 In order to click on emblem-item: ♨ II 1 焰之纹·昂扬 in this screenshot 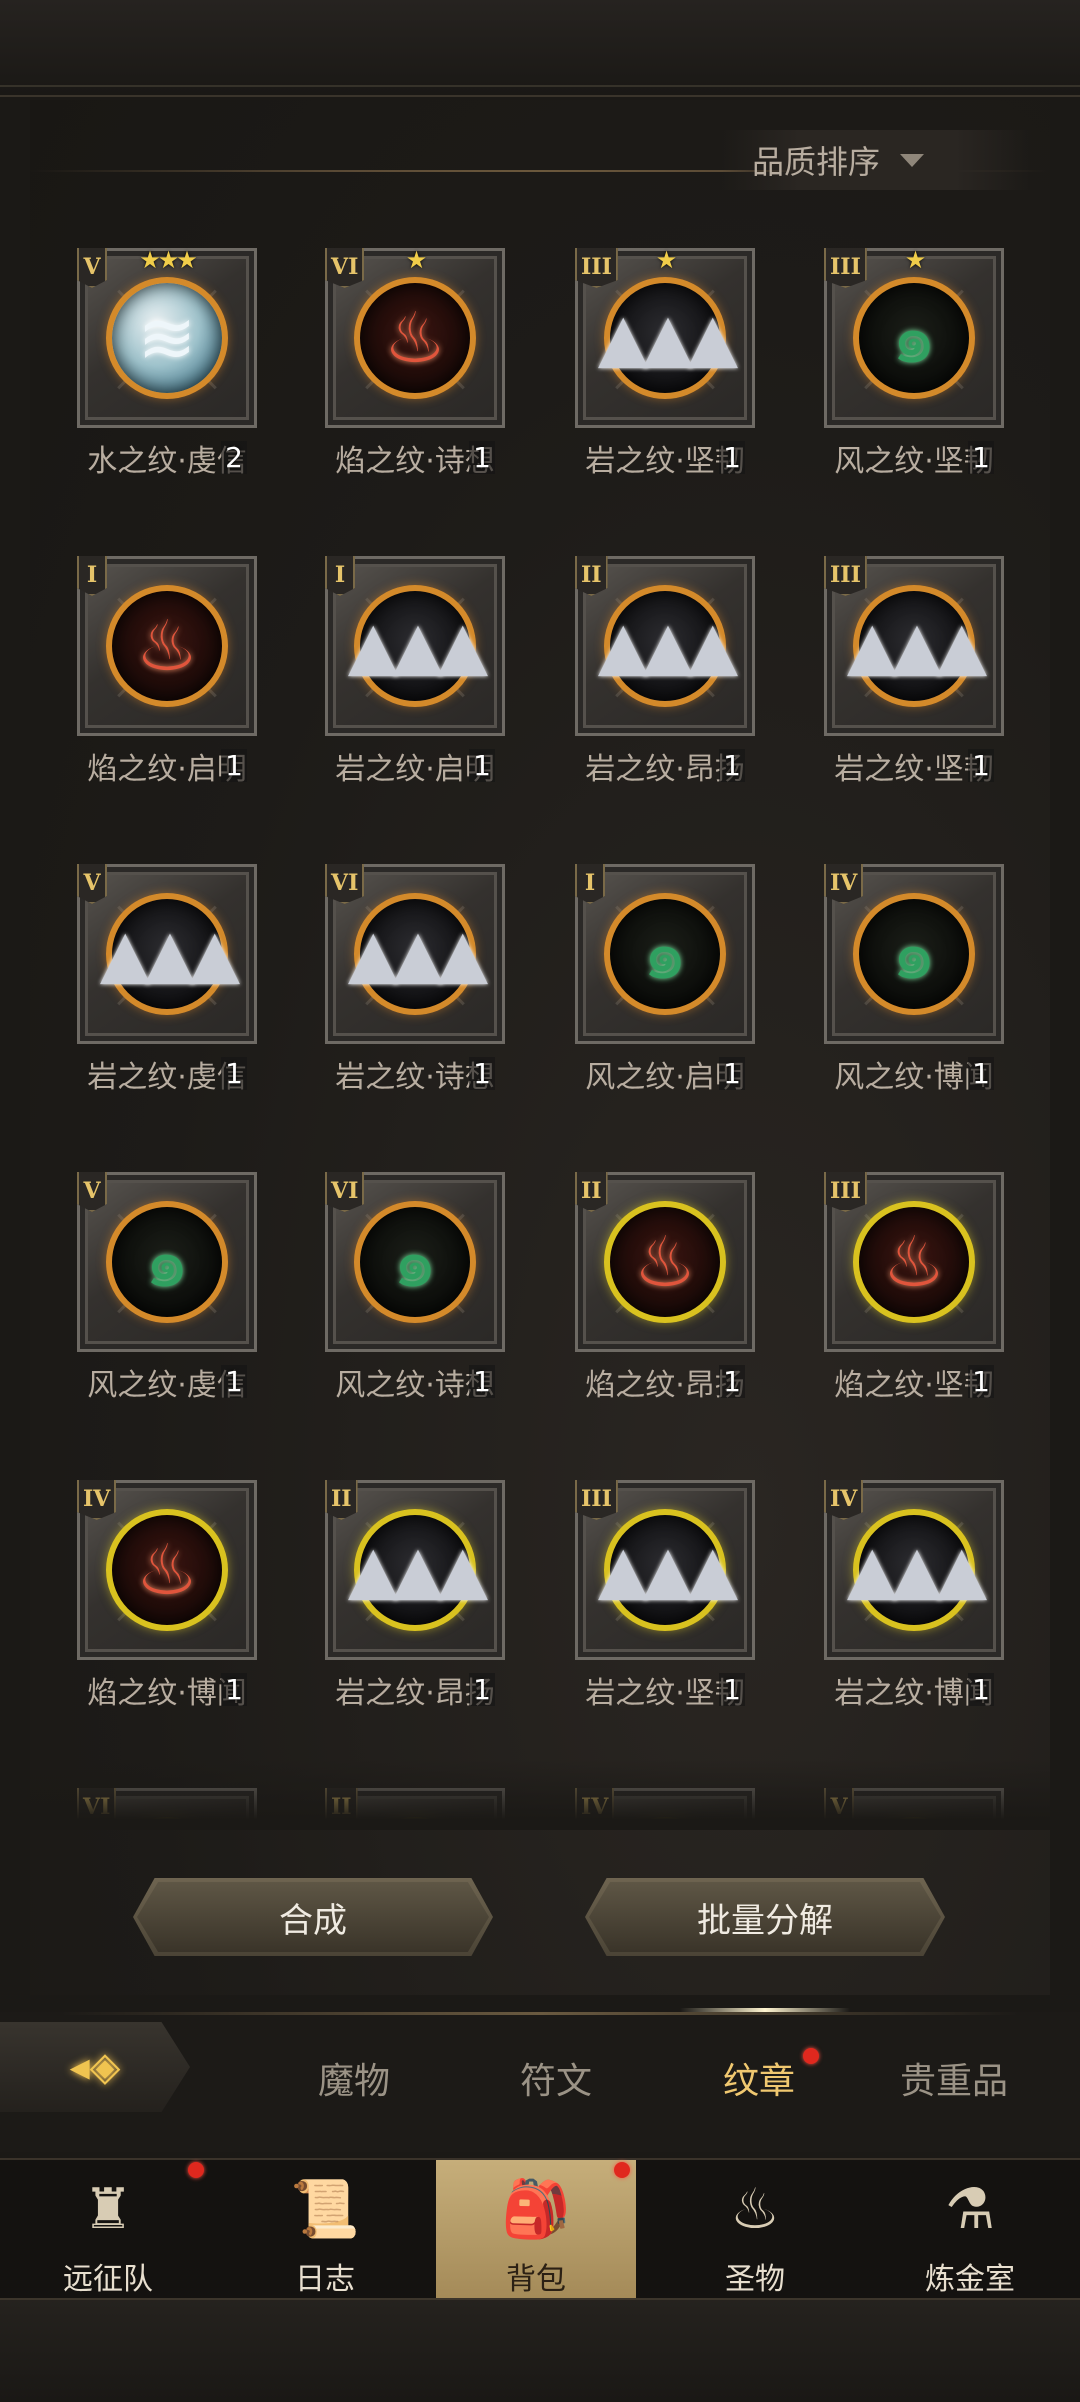, I will do `click(665, 1287)`.